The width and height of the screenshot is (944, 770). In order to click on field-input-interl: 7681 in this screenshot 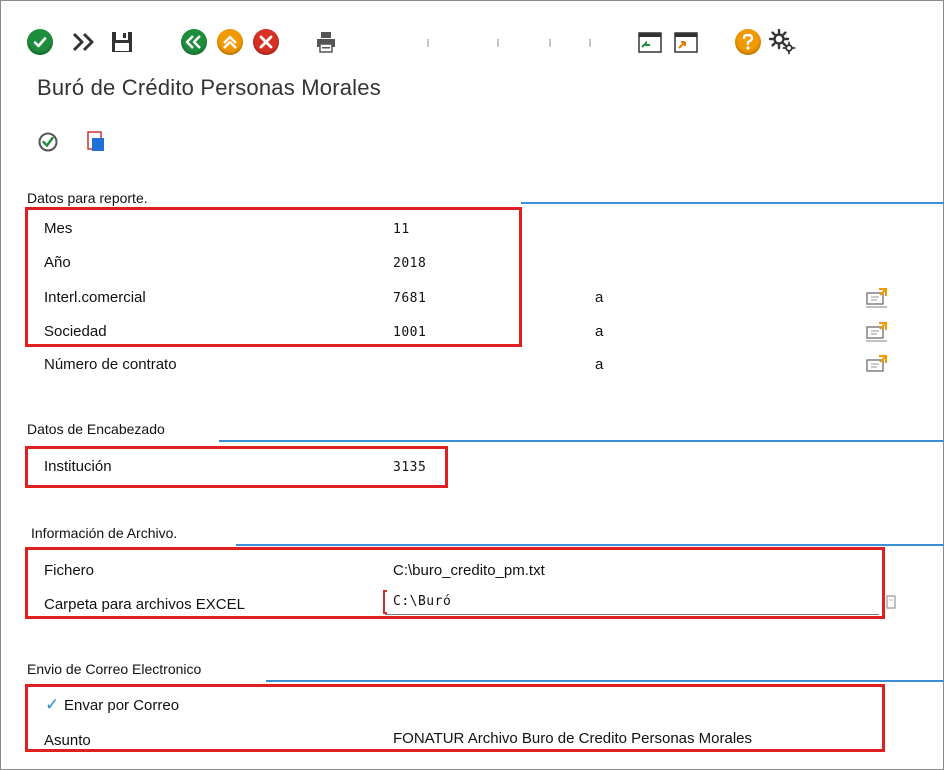, I will do `click(409, 298)`.